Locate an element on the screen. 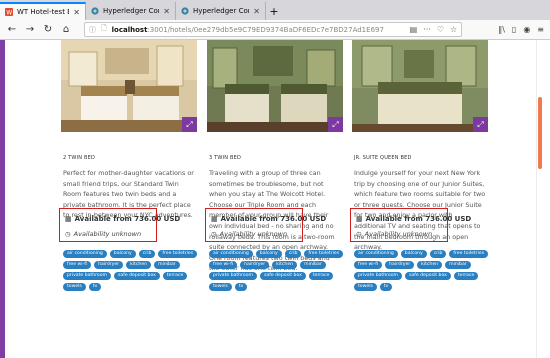  tab-hyperledger-composer-1: Hyperledger Composer ✕ is located at coordinates (131, 11).